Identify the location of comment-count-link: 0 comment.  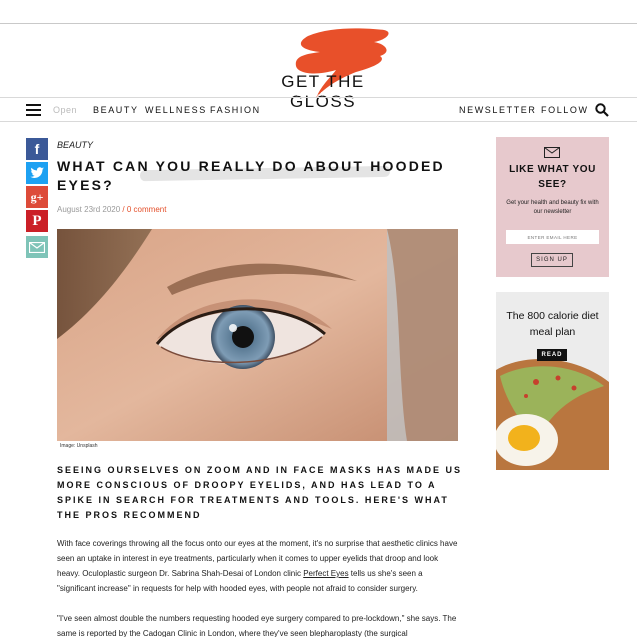
(147, 209).